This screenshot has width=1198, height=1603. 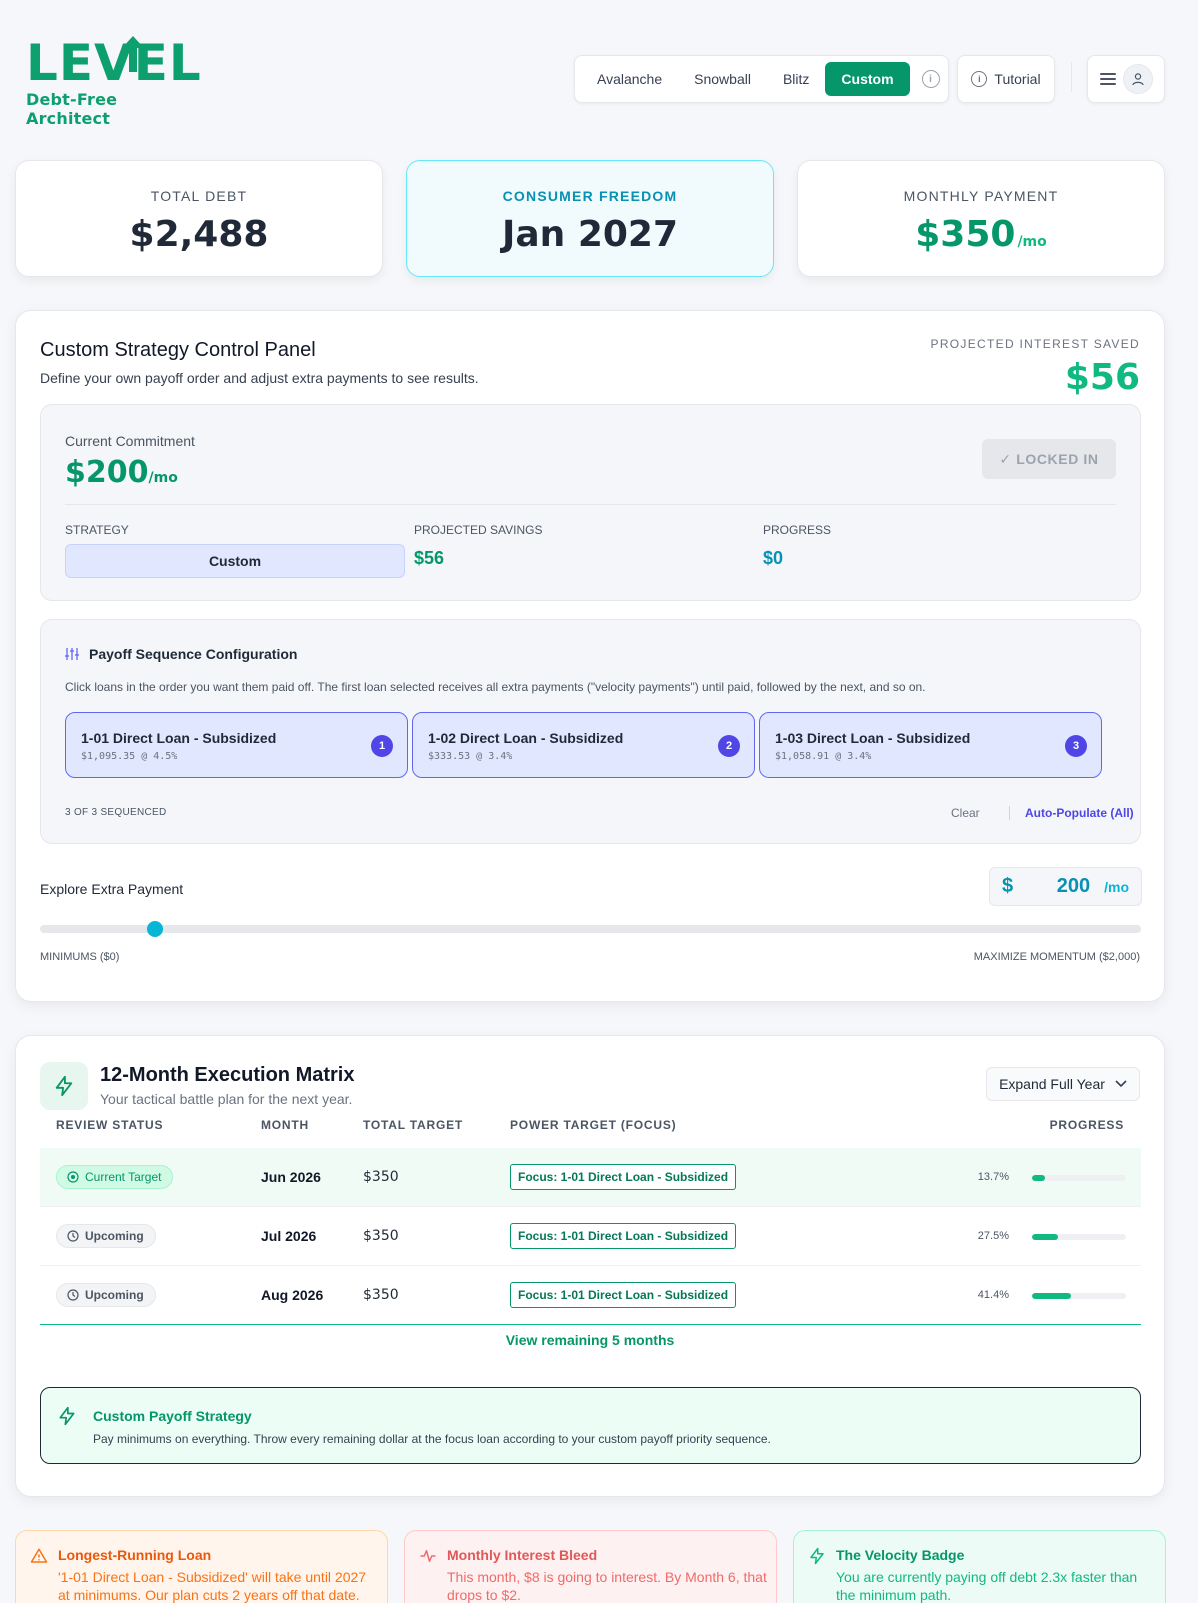 I want to click on loan-detail: $1,058.91 @ 3.4%, so click(x=823, y=756).